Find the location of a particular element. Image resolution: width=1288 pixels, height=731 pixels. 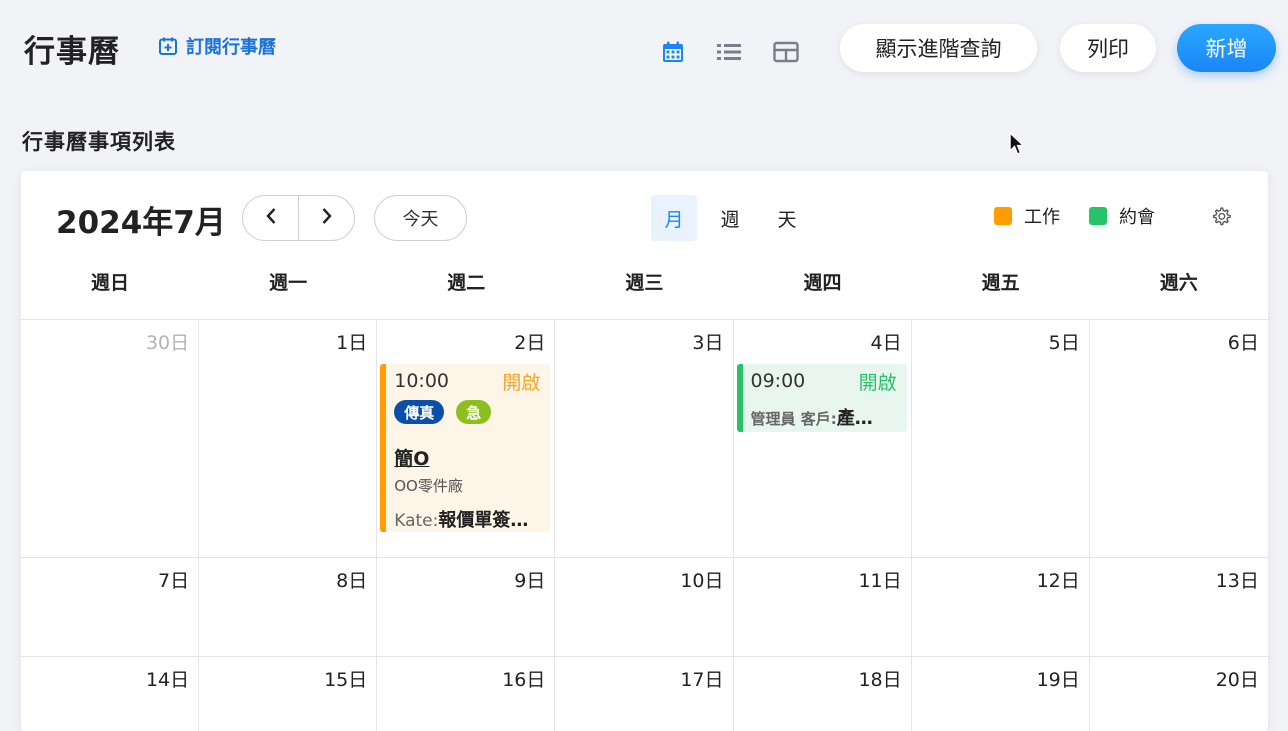

day-number: 7日 is located at coordinates (174, 581).